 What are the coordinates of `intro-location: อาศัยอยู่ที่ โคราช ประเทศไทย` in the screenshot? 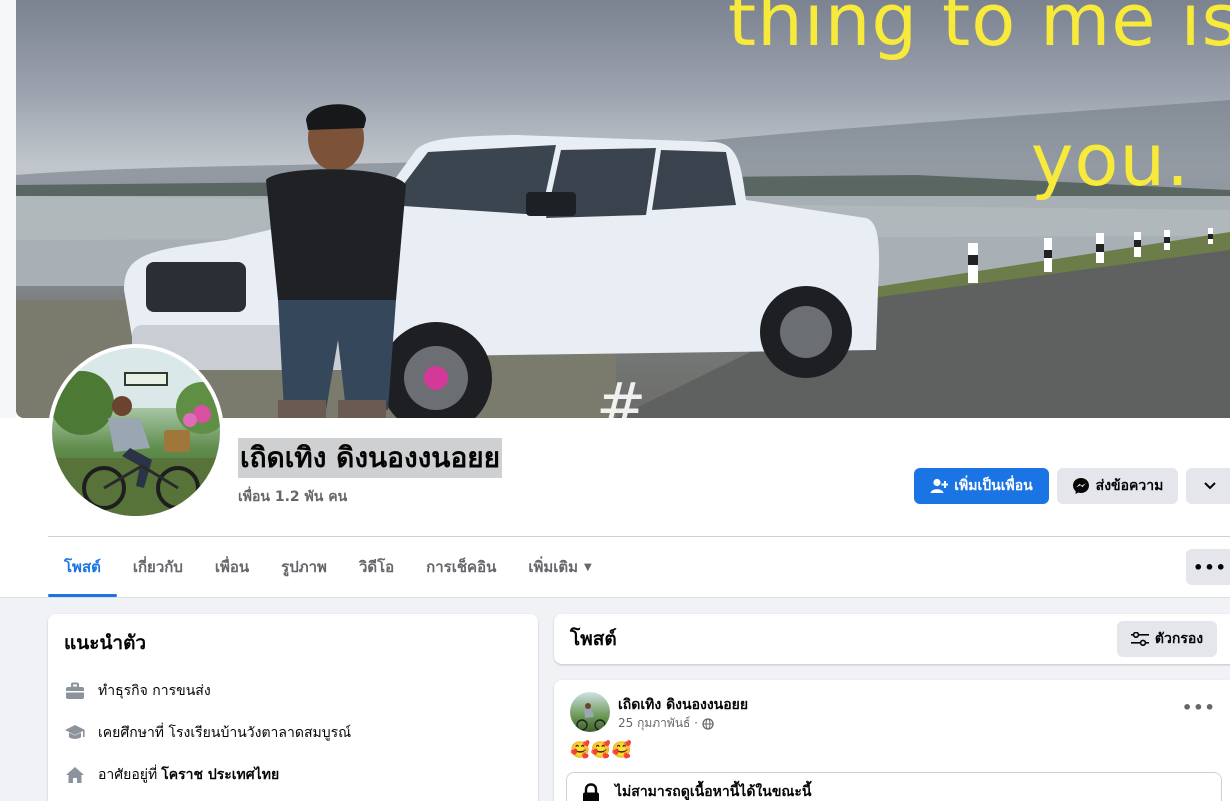 It's located at (293, 775).